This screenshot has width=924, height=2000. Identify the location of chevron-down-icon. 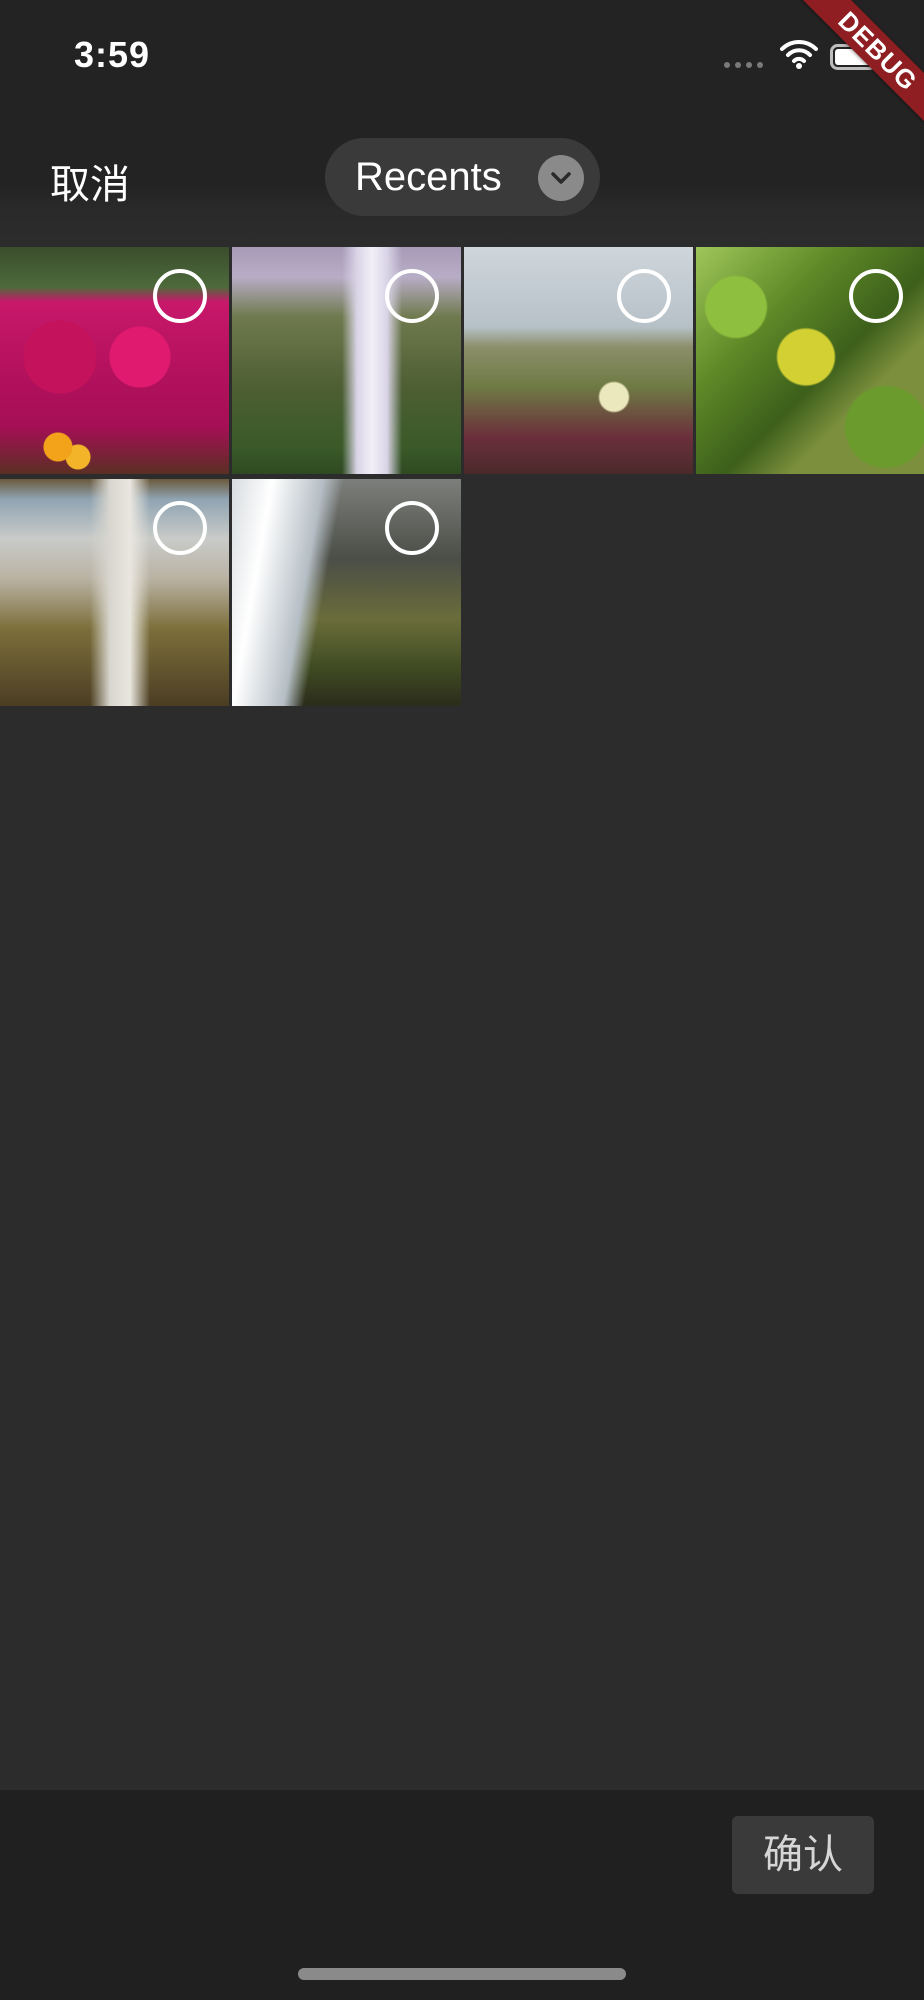
(561, 178).